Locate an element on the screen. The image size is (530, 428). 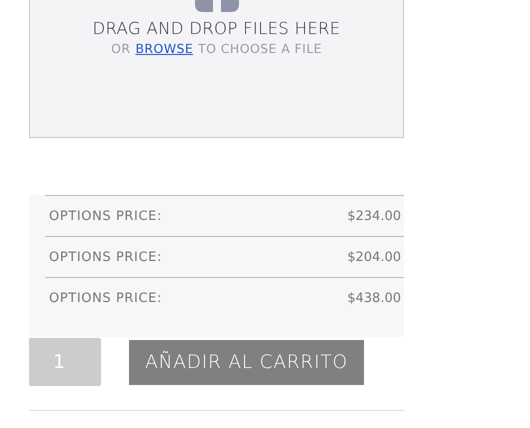
browse-link: BROWSE is located at coordinates (164, 48).